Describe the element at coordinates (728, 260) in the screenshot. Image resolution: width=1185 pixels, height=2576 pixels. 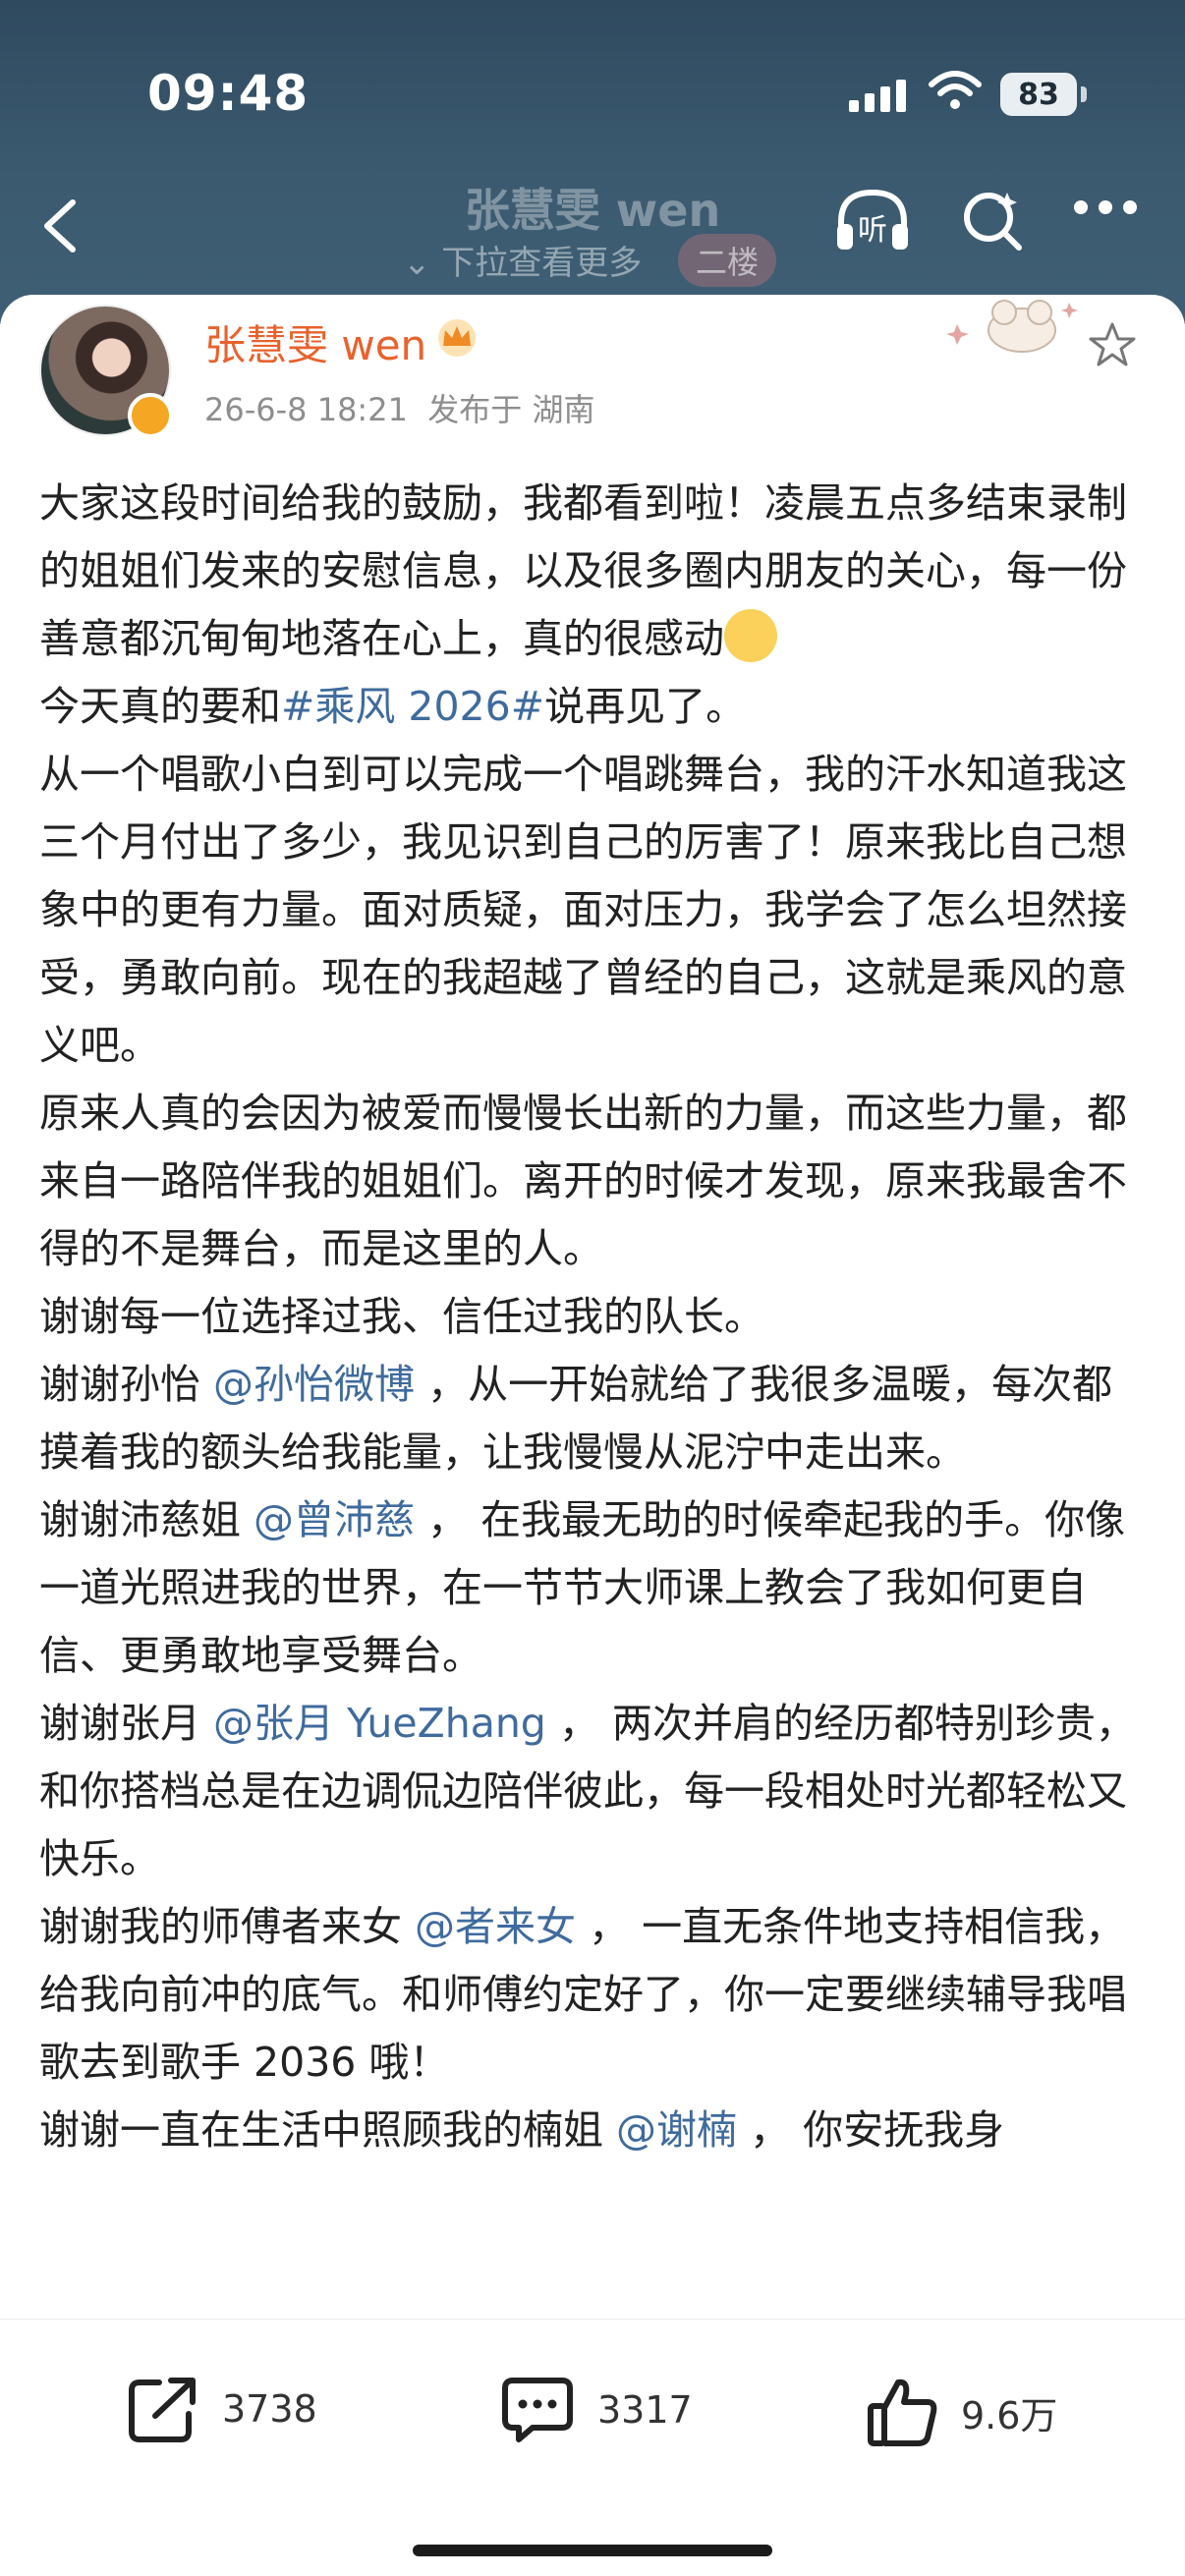
I see `floor-badge: 二楼` at that location.